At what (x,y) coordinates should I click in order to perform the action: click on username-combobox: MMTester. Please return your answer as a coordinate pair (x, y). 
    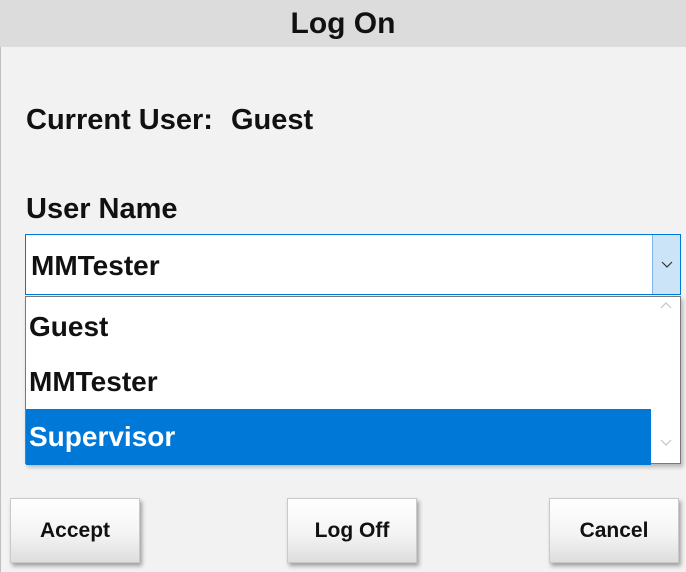
    Looking at the image, I should click on (353, 264).